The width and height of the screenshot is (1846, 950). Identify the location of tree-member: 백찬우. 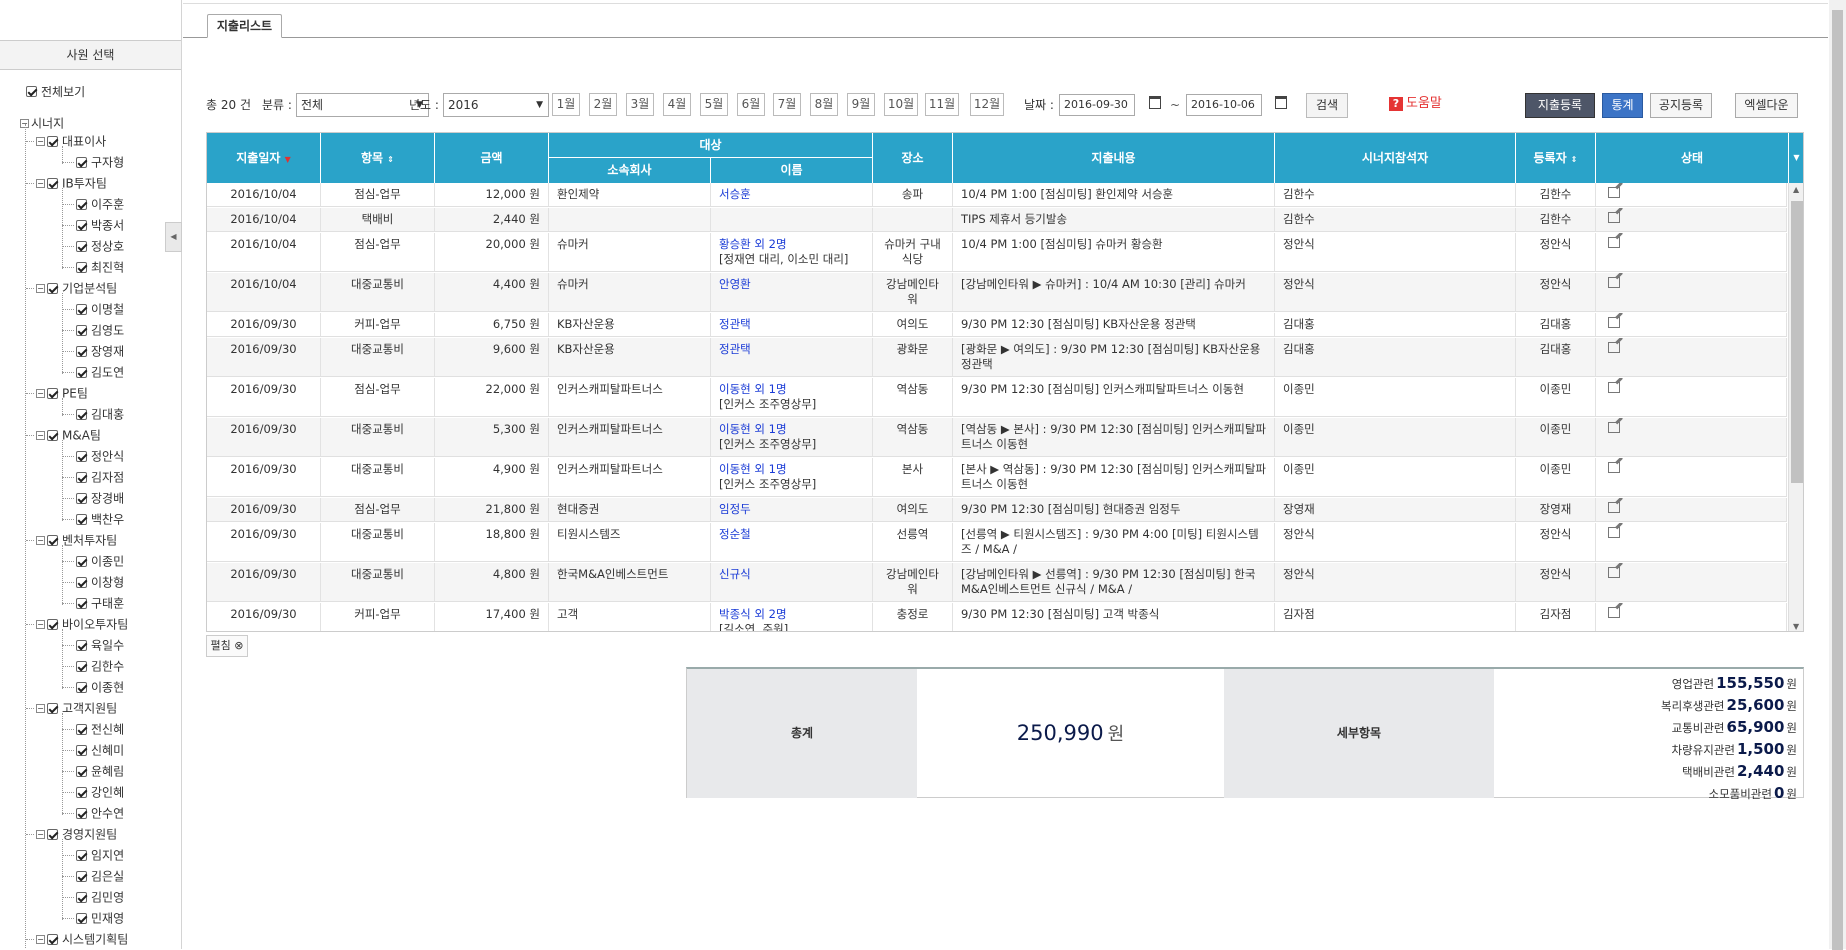
(100, 519).